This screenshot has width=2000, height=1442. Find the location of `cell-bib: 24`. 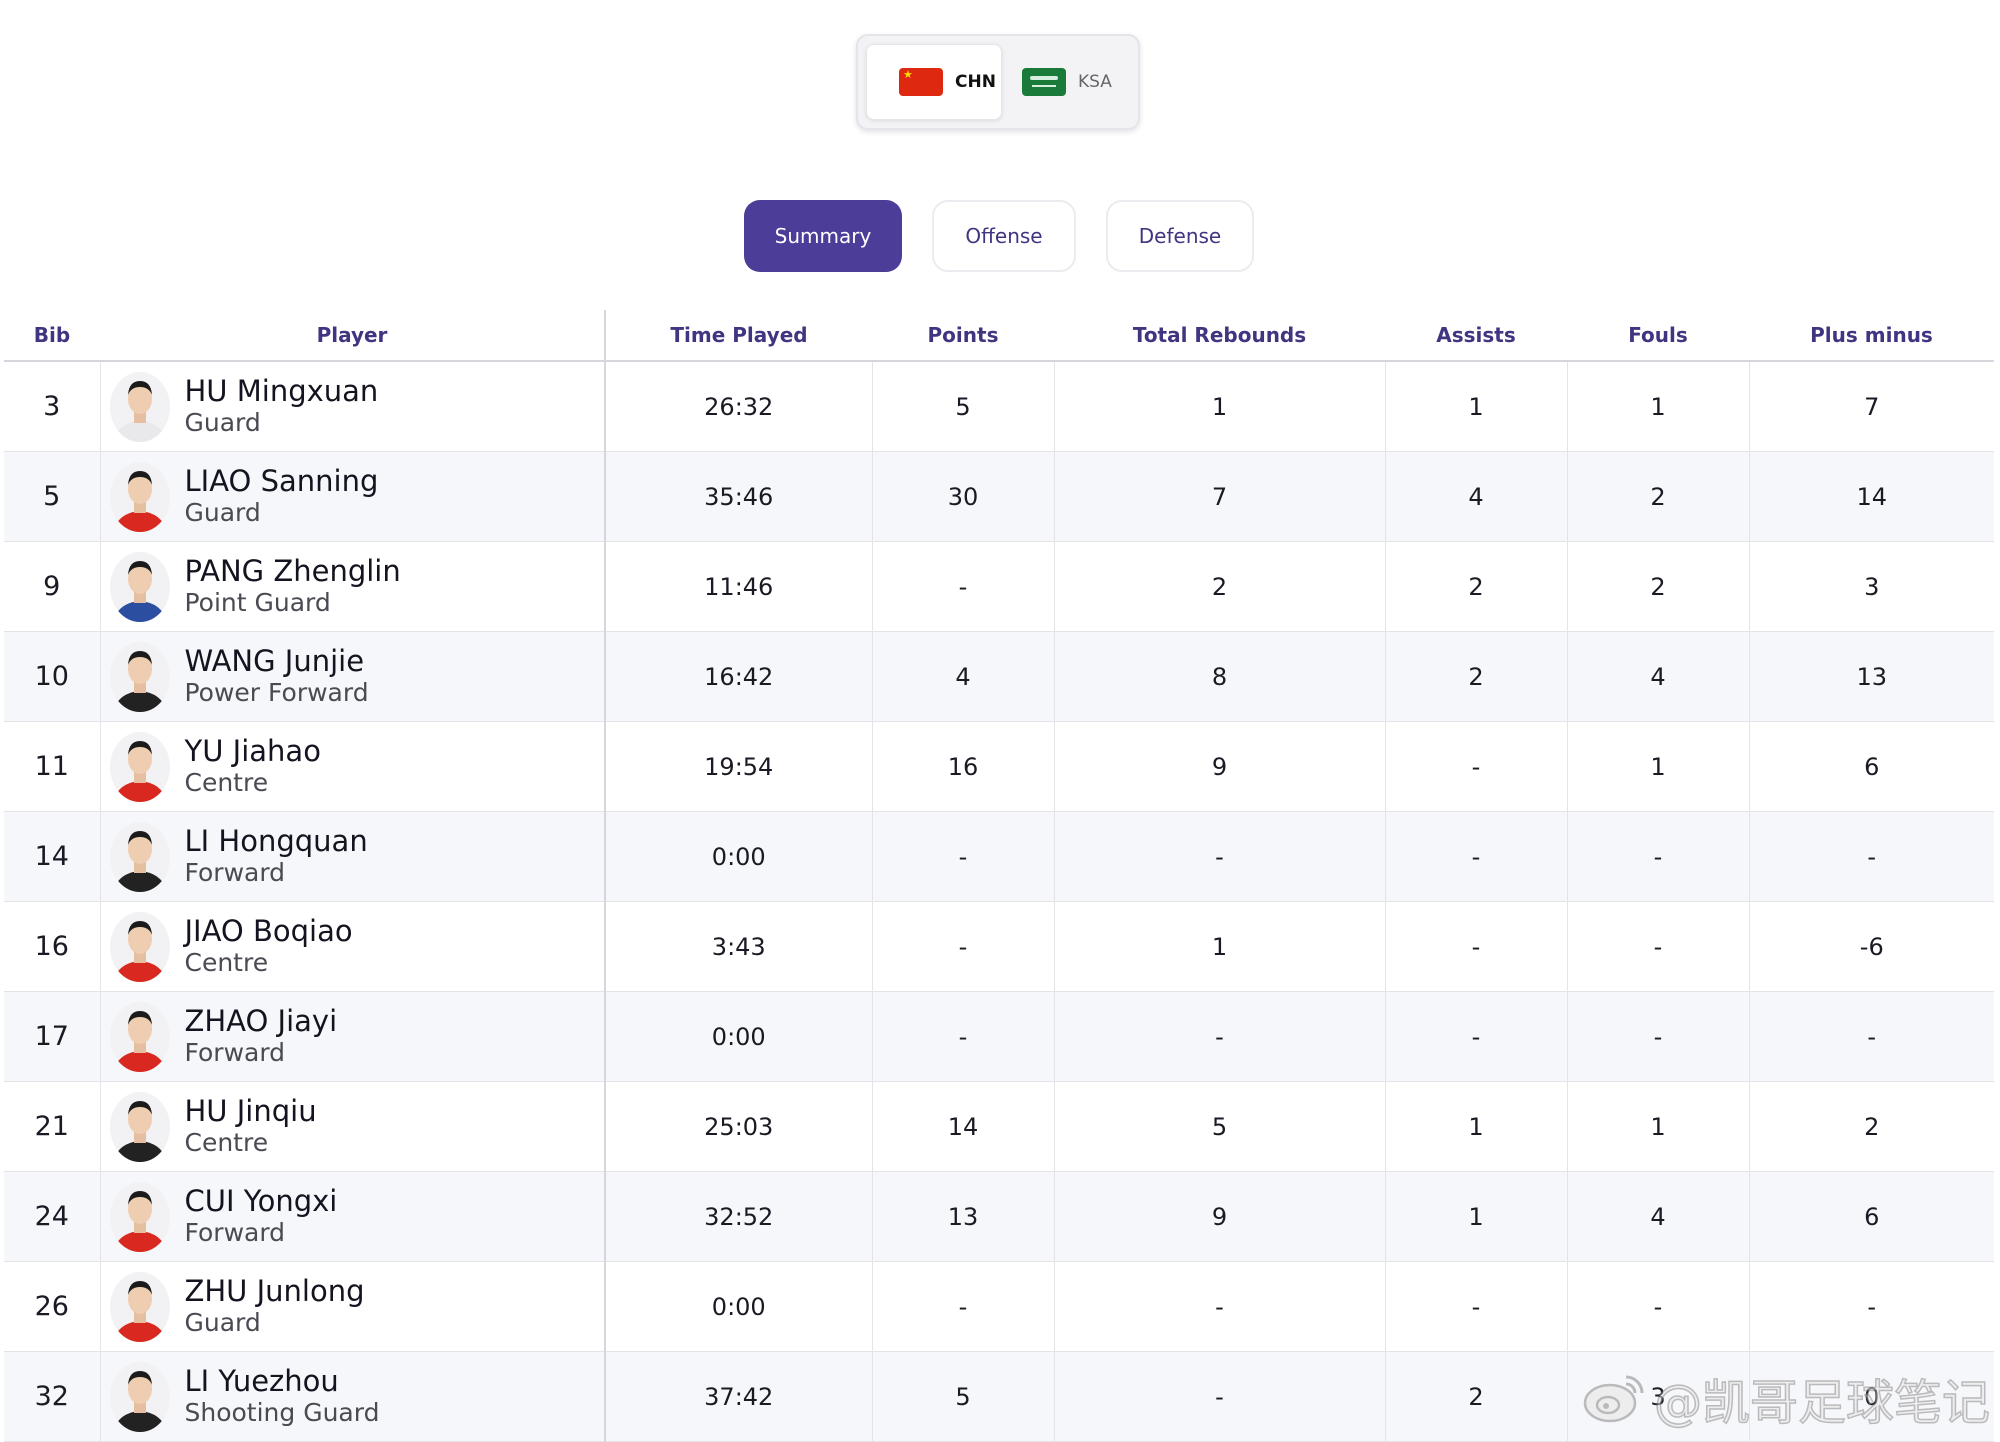

cell-bib: 24 is located at coordinates (52, 1216).